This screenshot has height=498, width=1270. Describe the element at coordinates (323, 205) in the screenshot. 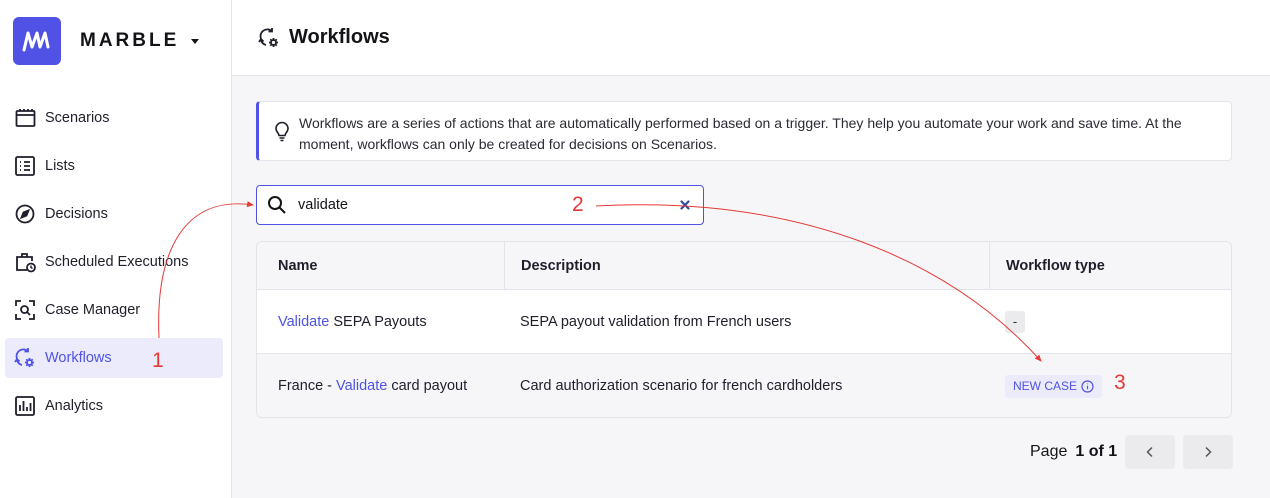

I see `search-value: validate` at that location.